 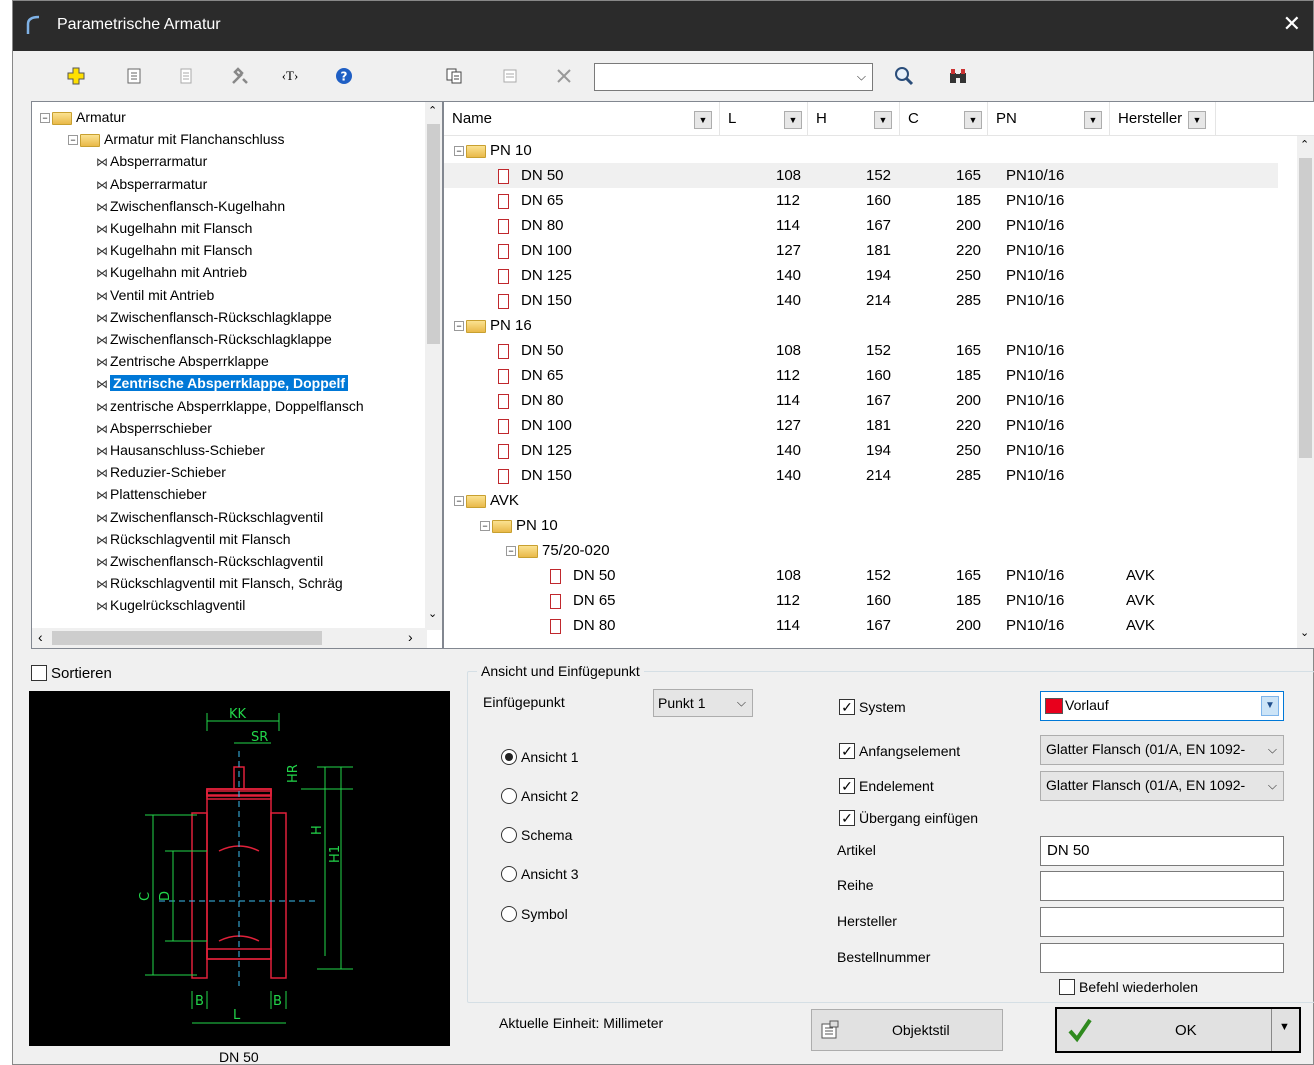 I want to click on grid-row: DN 65 112 160 185 PN10/16 AVK, so click(x=861, y=600).